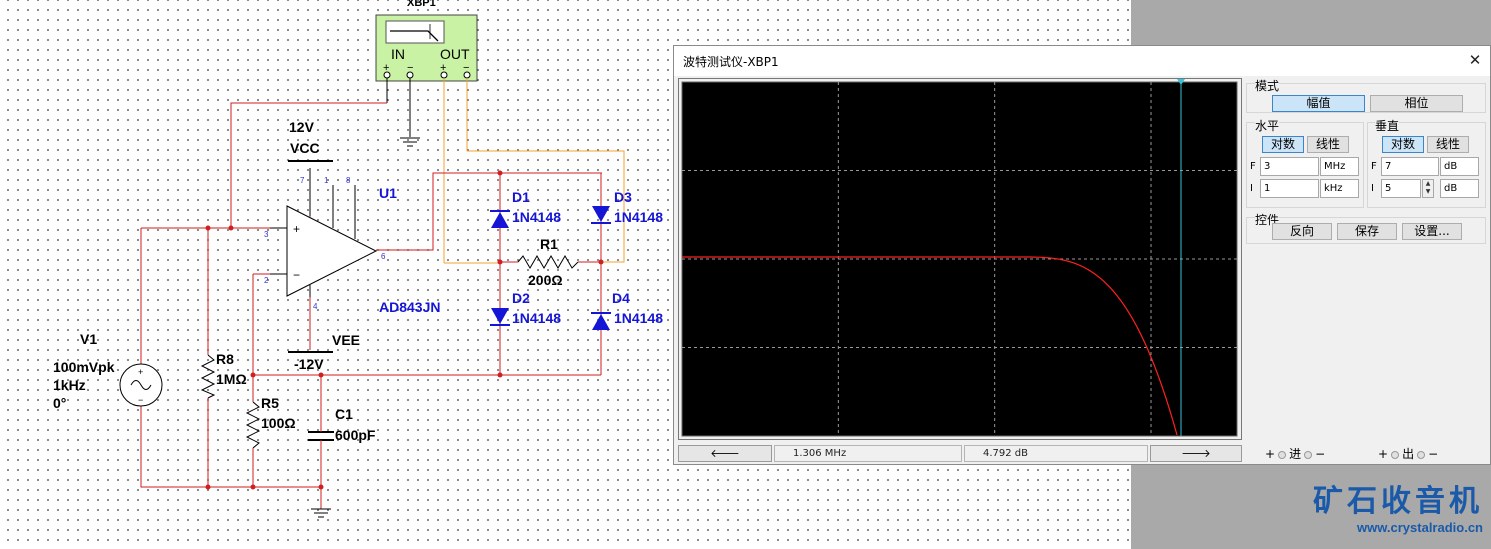  I want to click on v1-phase: 0°, so click(59, 403).